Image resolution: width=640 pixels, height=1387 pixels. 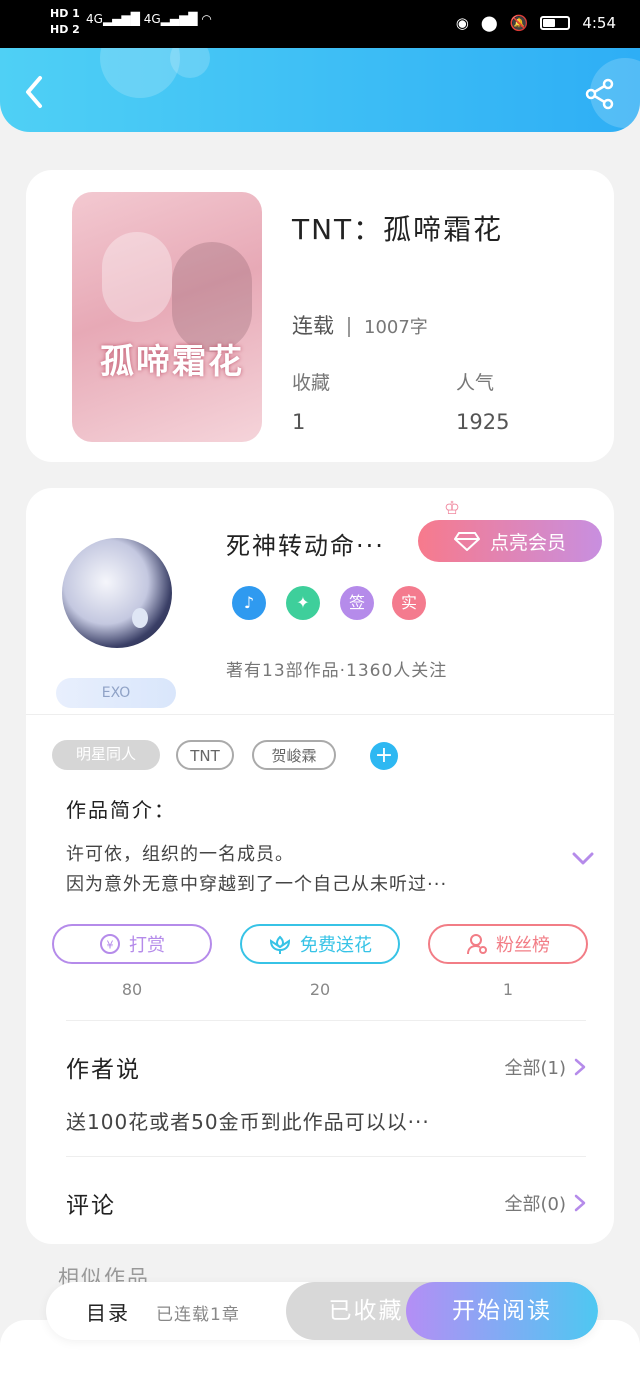 What do you see at coordinates (536, 23) in the screenshot?
I see `status-right: ◉ ⬤ 🔕 4:54` at bounding box center [536, 23].